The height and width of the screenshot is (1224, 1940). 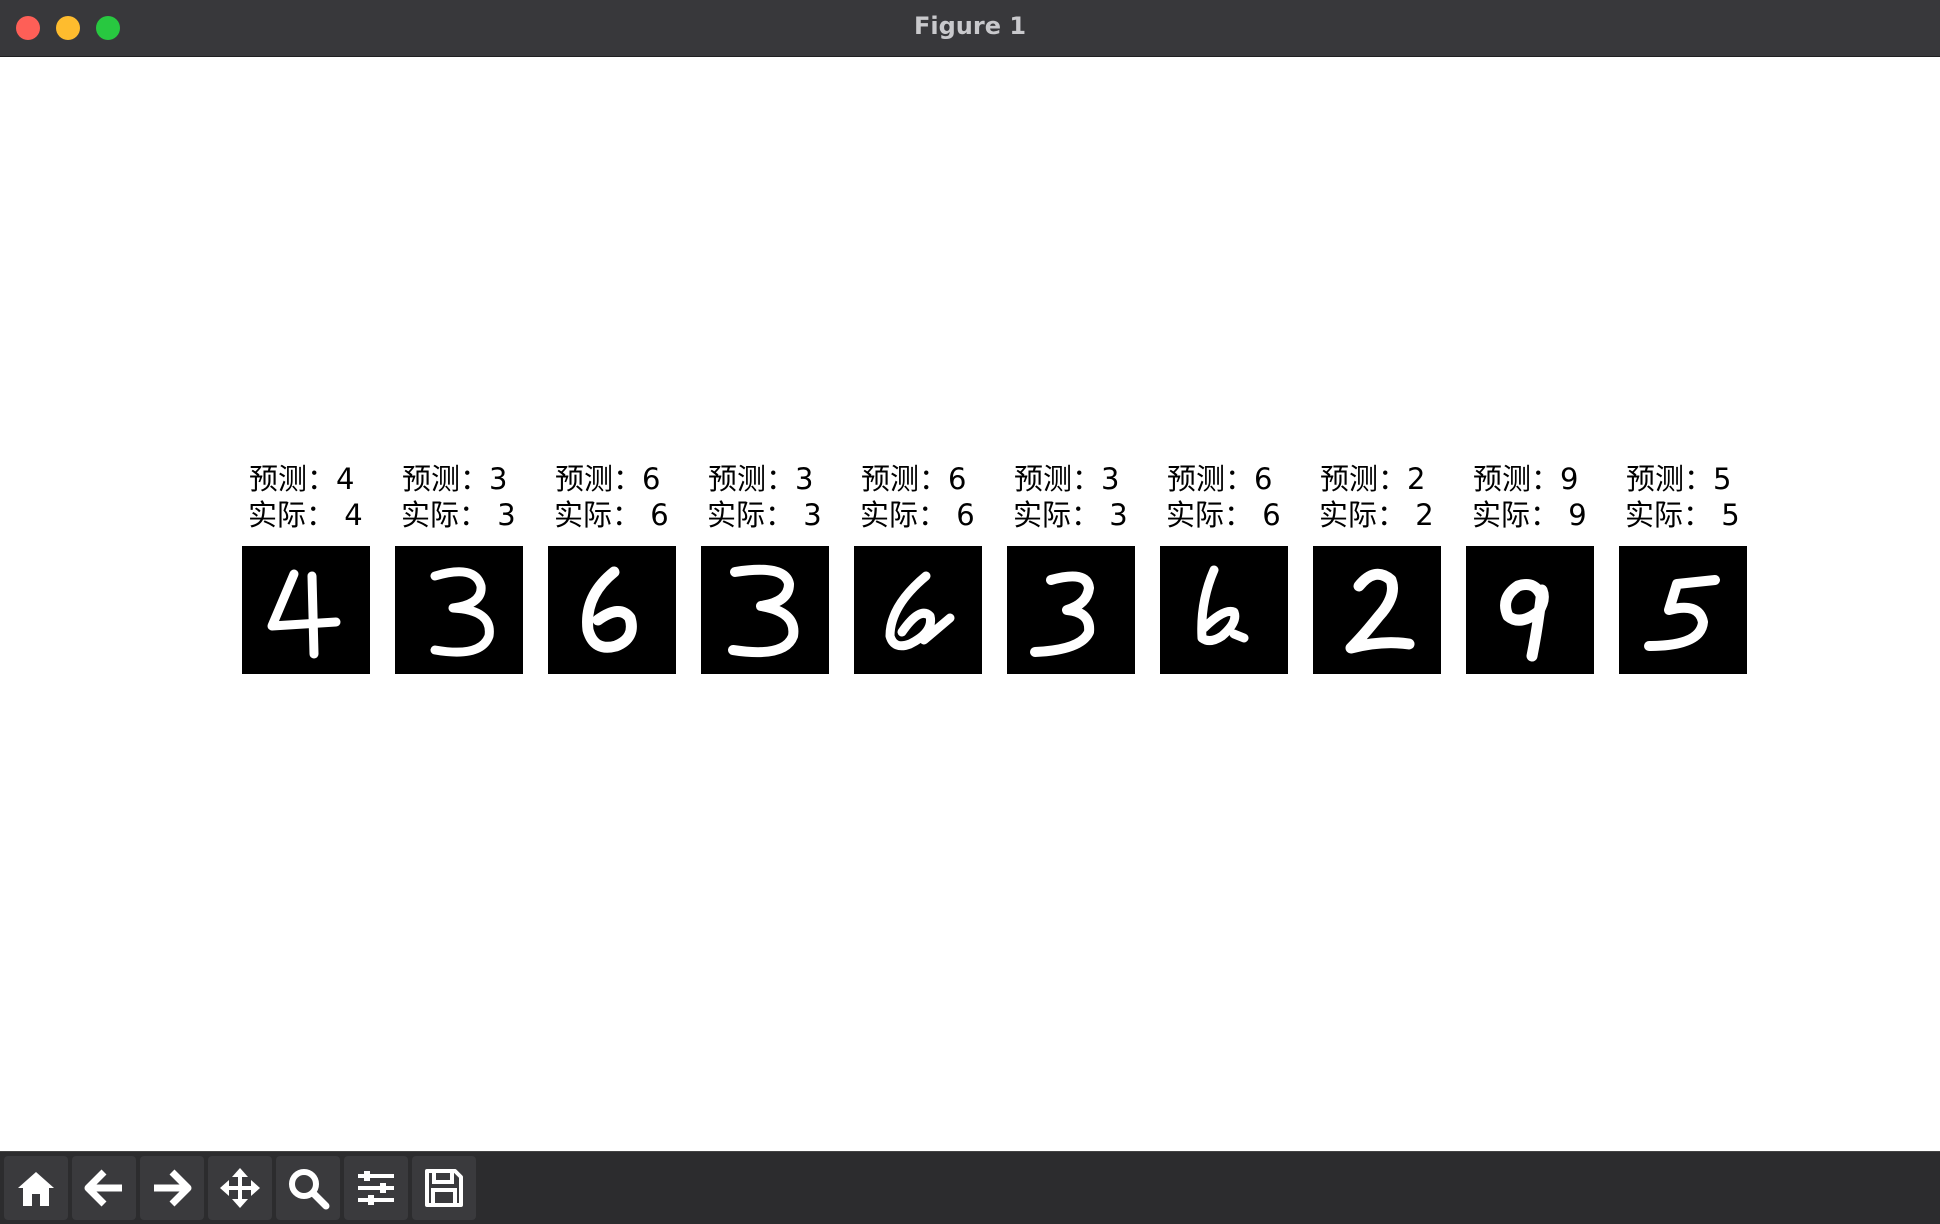 What do you see at coordinates (1373, 479) in the screenshot?
I see `prediction-label: 预测：2` at bounding box center [1373, 479].